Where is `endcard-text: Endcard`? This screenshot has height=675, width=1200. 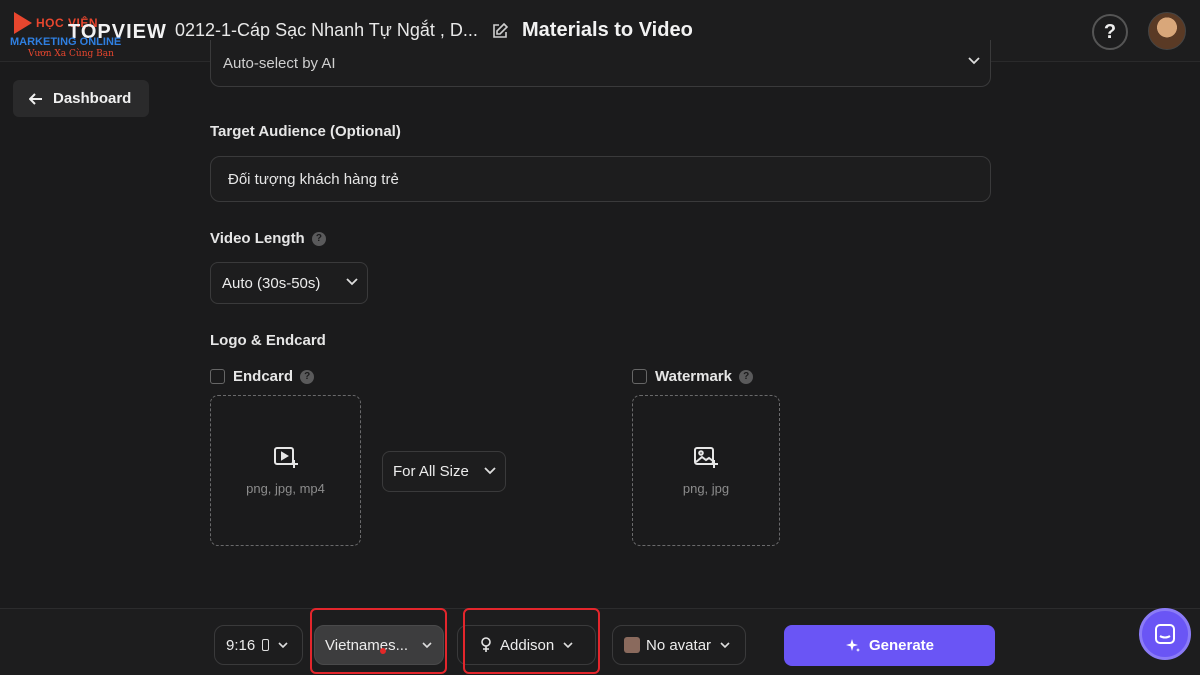
endcard-text: Endcard is located at coordinates (263, 376).